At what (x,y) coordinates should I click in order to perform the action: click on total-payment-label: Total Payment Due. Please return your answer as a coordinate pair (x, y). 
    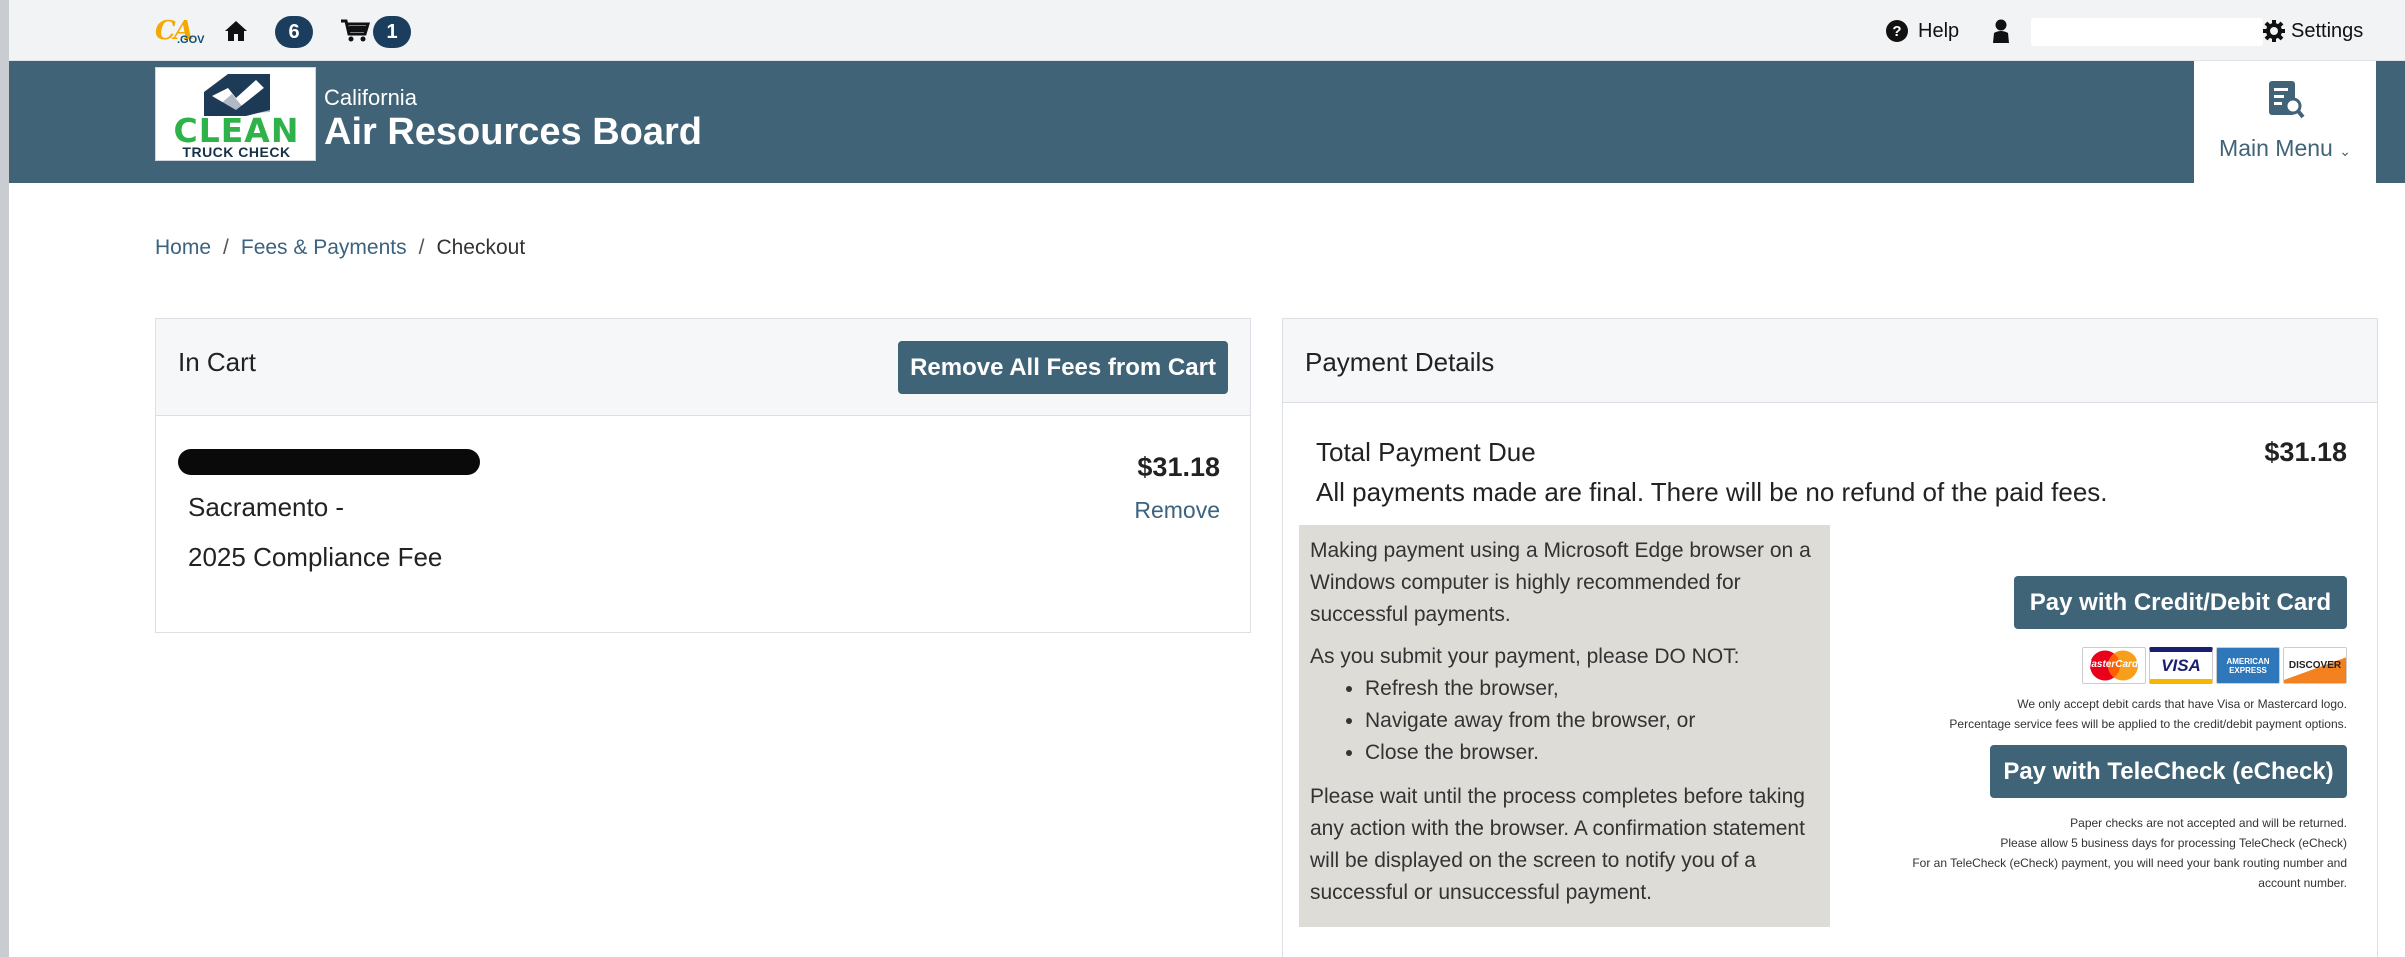
    Looking at the image, I should click on (1426, 452).